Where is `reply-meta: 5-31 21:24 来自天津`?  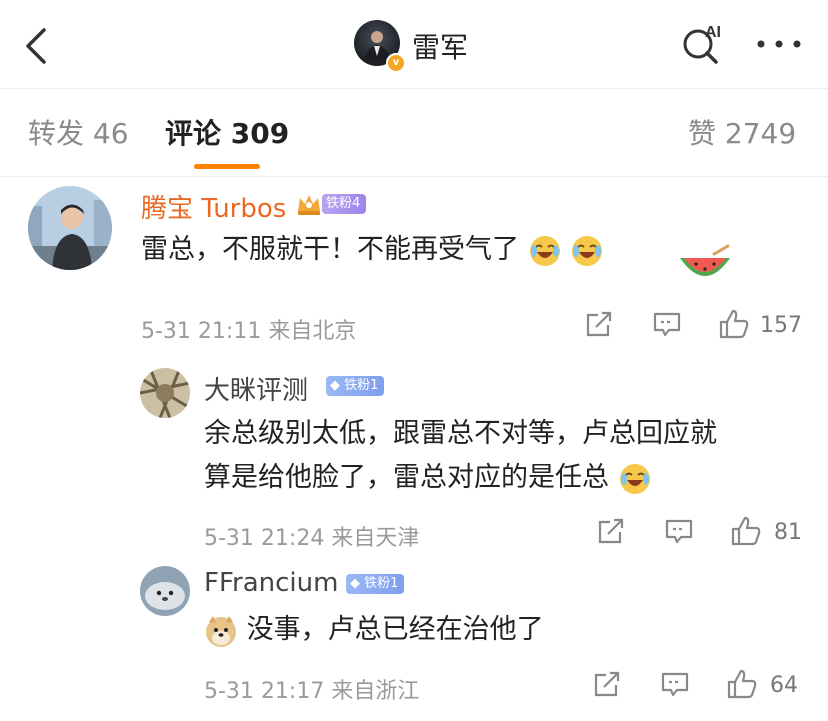
reply-meta: 5-31 21:24 来自天津 is located at coordinates (311, 536).